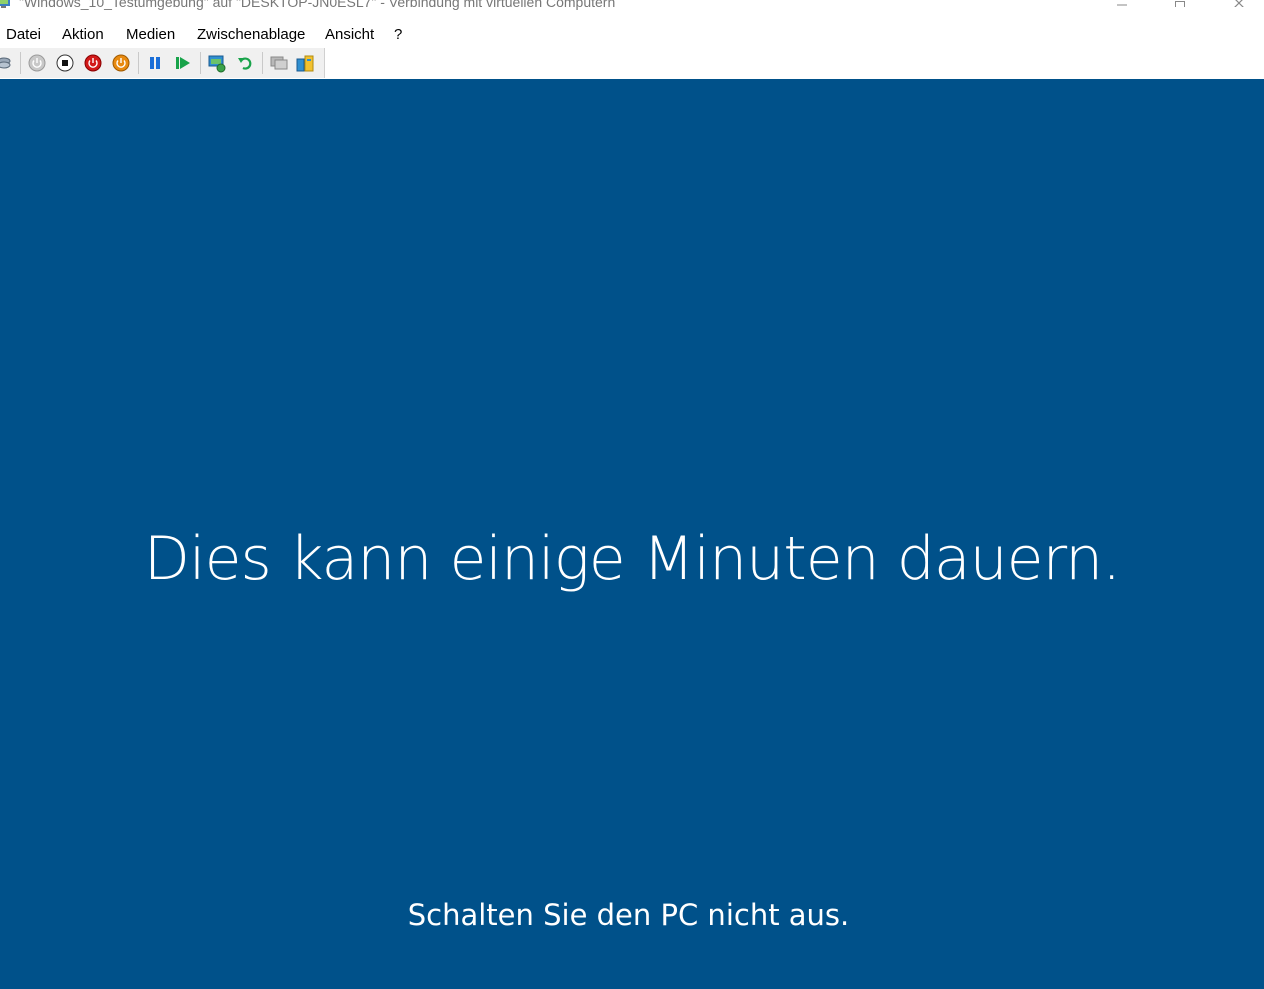 This screenshot has width=1264, height=989. I want to click on menu-datei: Datei, so click(23, 34).